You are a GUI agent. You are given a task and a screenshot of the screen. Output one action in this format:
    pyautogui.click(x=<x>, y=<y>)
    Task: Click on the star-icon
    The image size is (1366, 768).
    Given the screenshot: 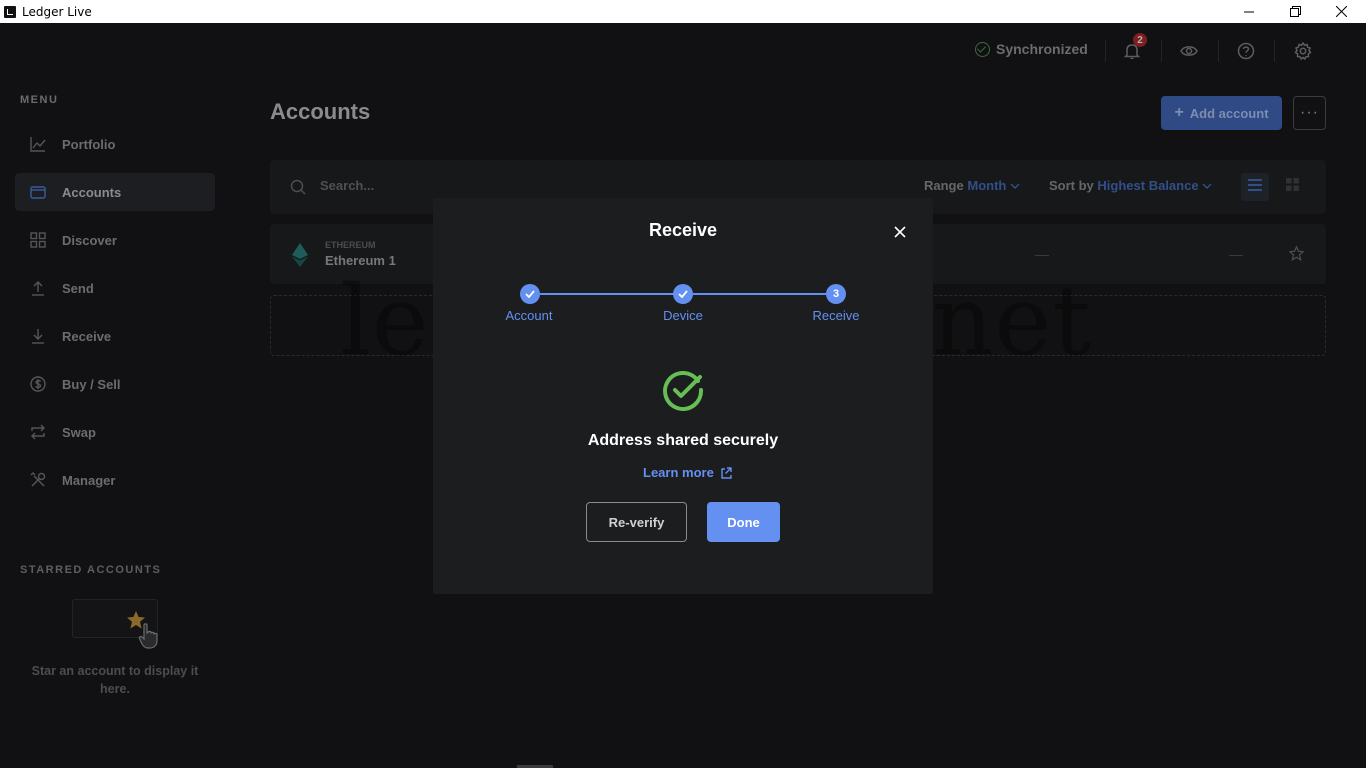 What is the action you would take?
    pyautogui.click(x=1296, y=255)
    